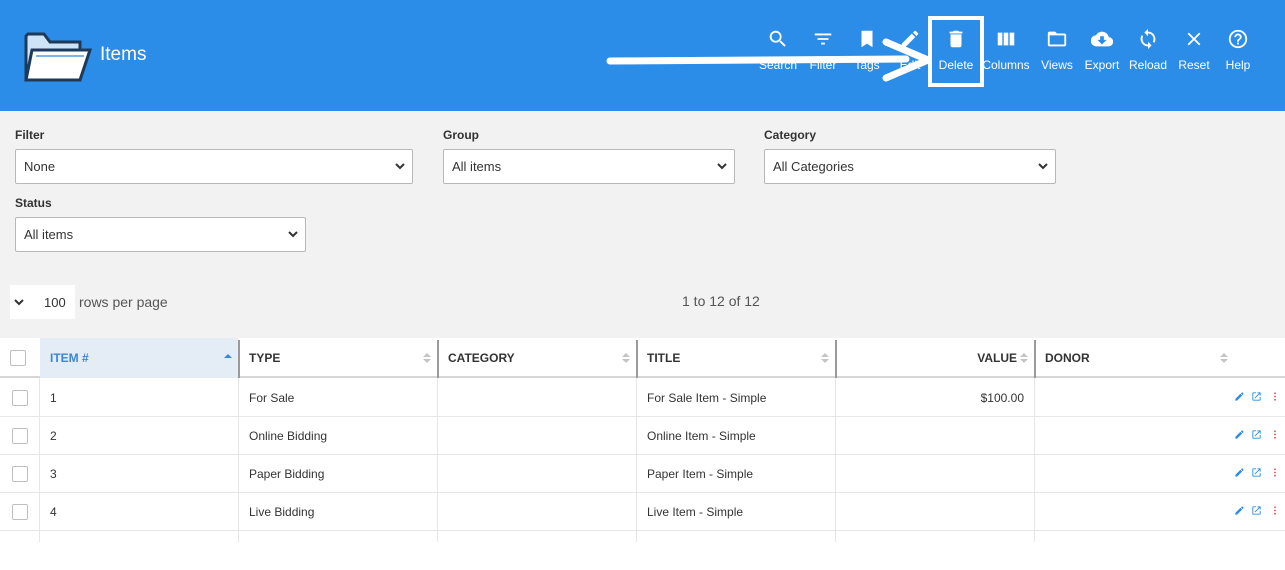 This screenshot has height=570, width=1285. Describe the element at coordinates (1148, 56) in the screenshot. I see `reload-button: Reload` at that location.